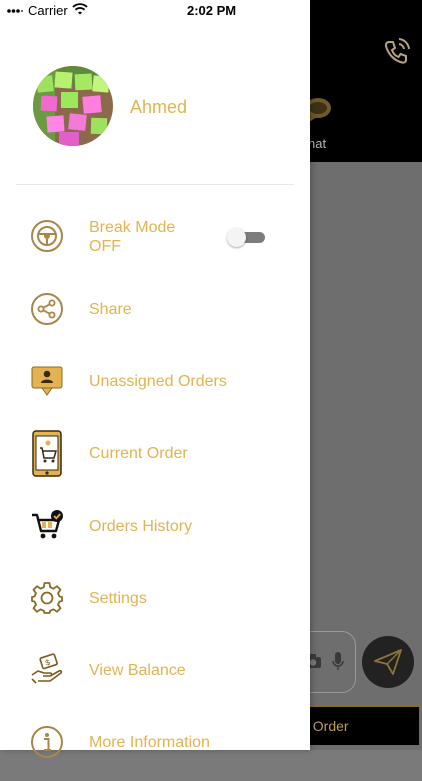 Image resolution: width=422 pixels, height=781 pixels. What do you see at coordinates (338, 661) in the screenshot?
I see `microphone-icon` at bounding box center [338, 661].